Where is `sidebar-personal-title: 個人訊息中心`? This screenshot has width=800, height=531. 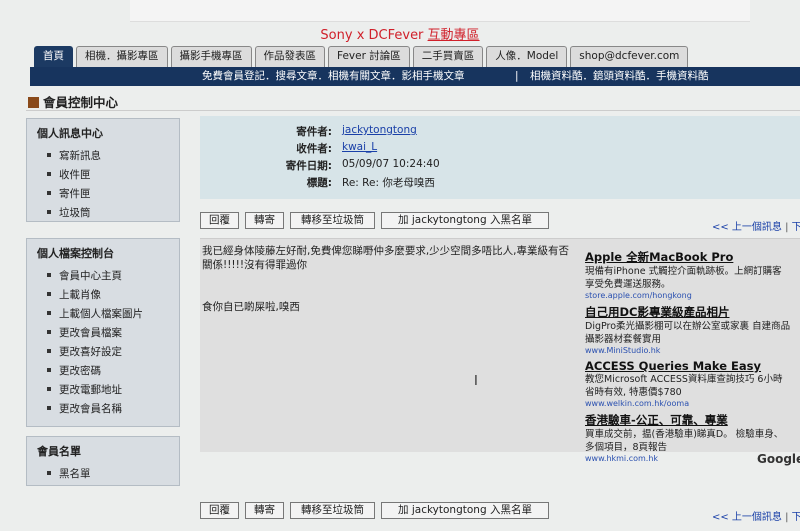
sidebar-personal-title: 個人訊息中心 is located at coordinates (70, 133).